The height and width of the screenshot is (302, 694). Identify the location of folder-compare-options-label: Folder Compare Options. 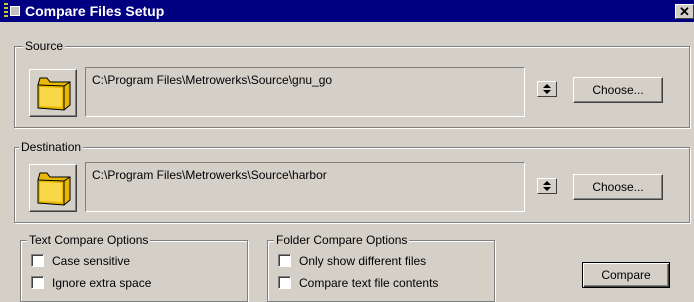
(342, 240).